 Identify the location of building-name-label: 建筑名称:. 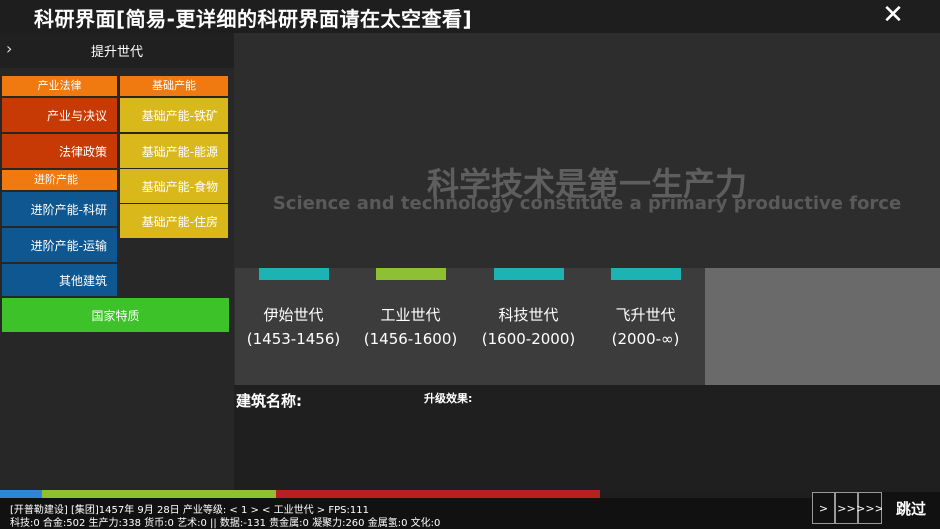
(269, 401).